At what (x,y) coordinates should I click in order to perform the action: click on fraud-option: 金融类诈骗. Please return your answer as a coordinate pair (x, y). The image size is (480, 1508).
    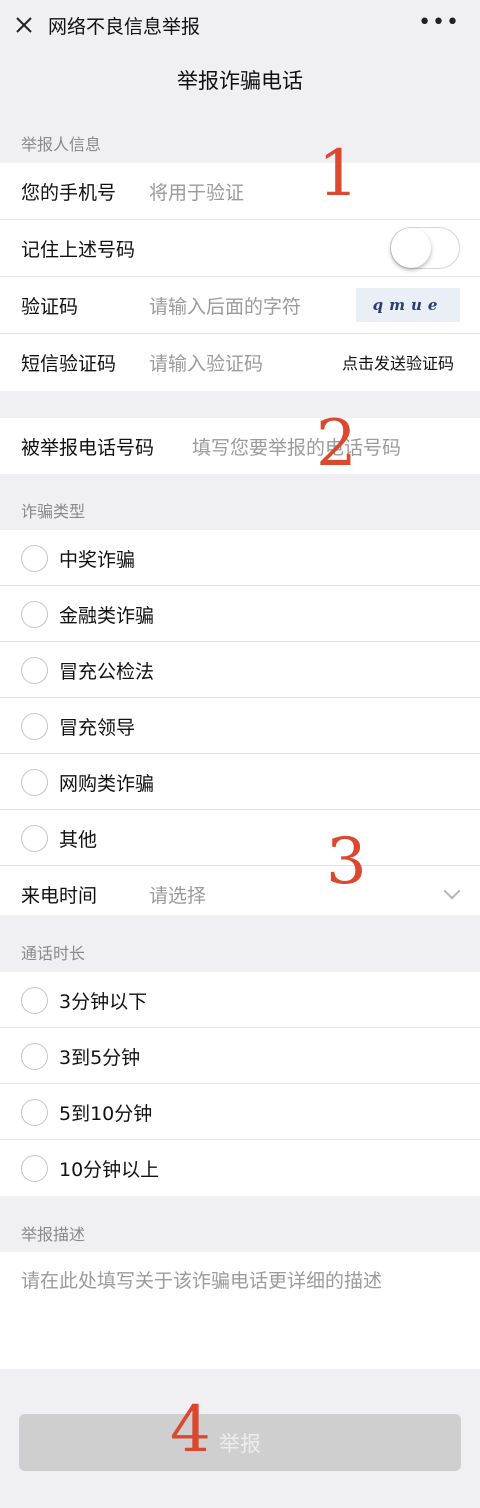
    Looking at the image, I should click on (240, 614).